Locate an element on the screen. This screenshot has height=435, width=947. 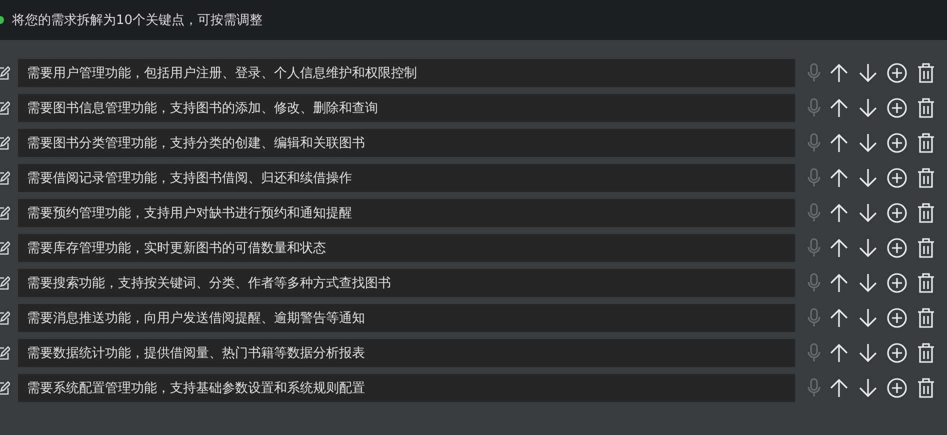
header-text: 将您的需求拆解为10个关键点，可按需调整 is located at coordinates (137, 20).